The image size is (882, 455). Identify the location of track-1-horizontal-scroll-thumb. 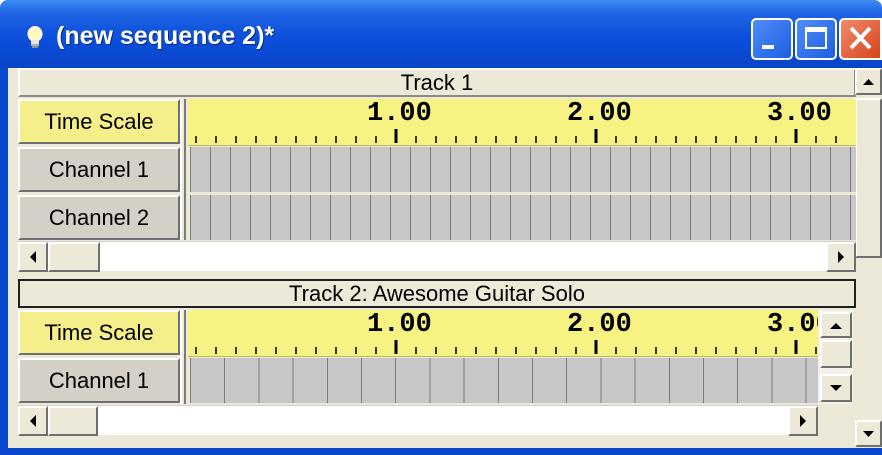
(74, 257).